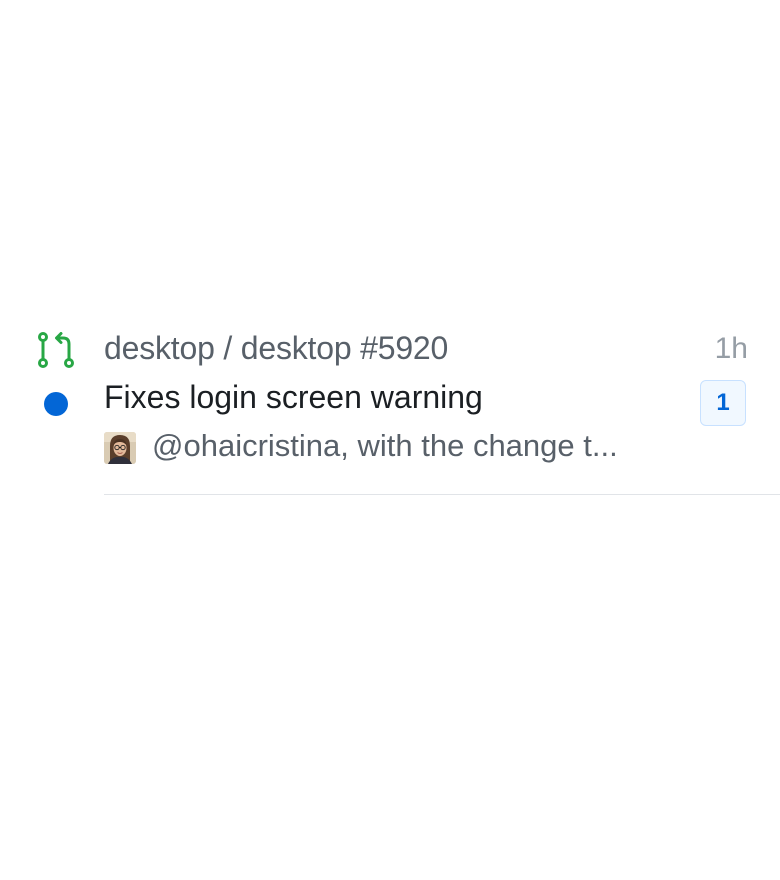 Image resolution: width=780 pixels, height=880 pixels. What do you see at coordinates (731, 348) in the screenshot?
I see `notification-time: 1h` at bounding box center [731, 348].